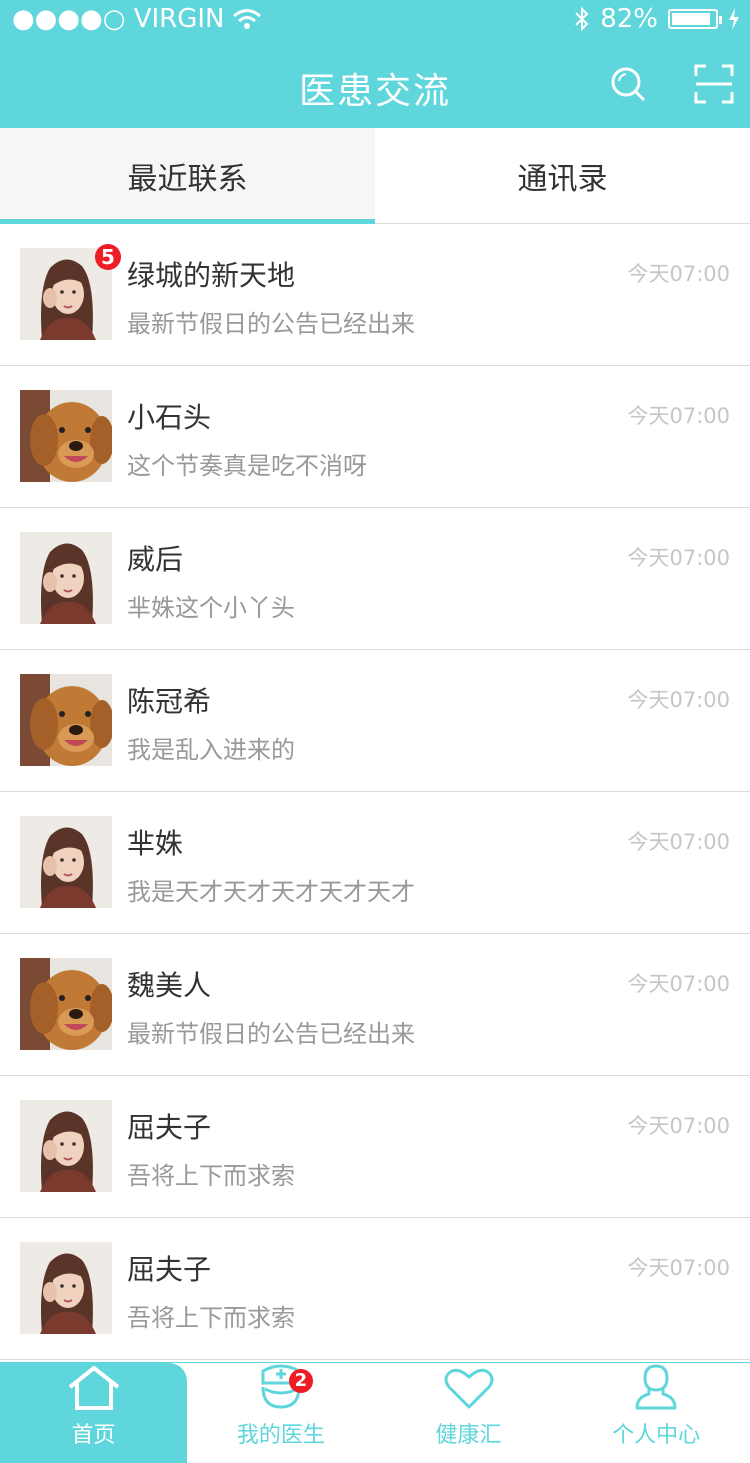 This screenshot has height=1463, width=750. What do you see at coordinates (247, 466) in the screenshot?
I see `message-preview: 这个节奏真是吃不消呀` at bounding box center [247, 466].